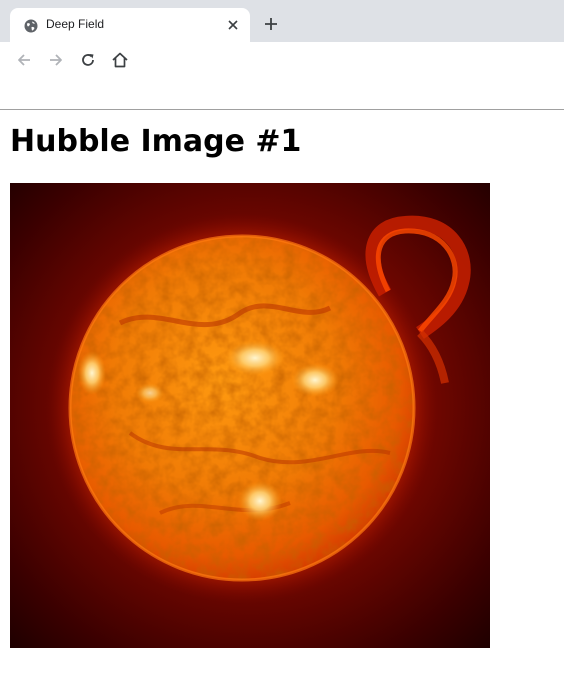  I want to click on arrow-left-icon, so click(24, 60).